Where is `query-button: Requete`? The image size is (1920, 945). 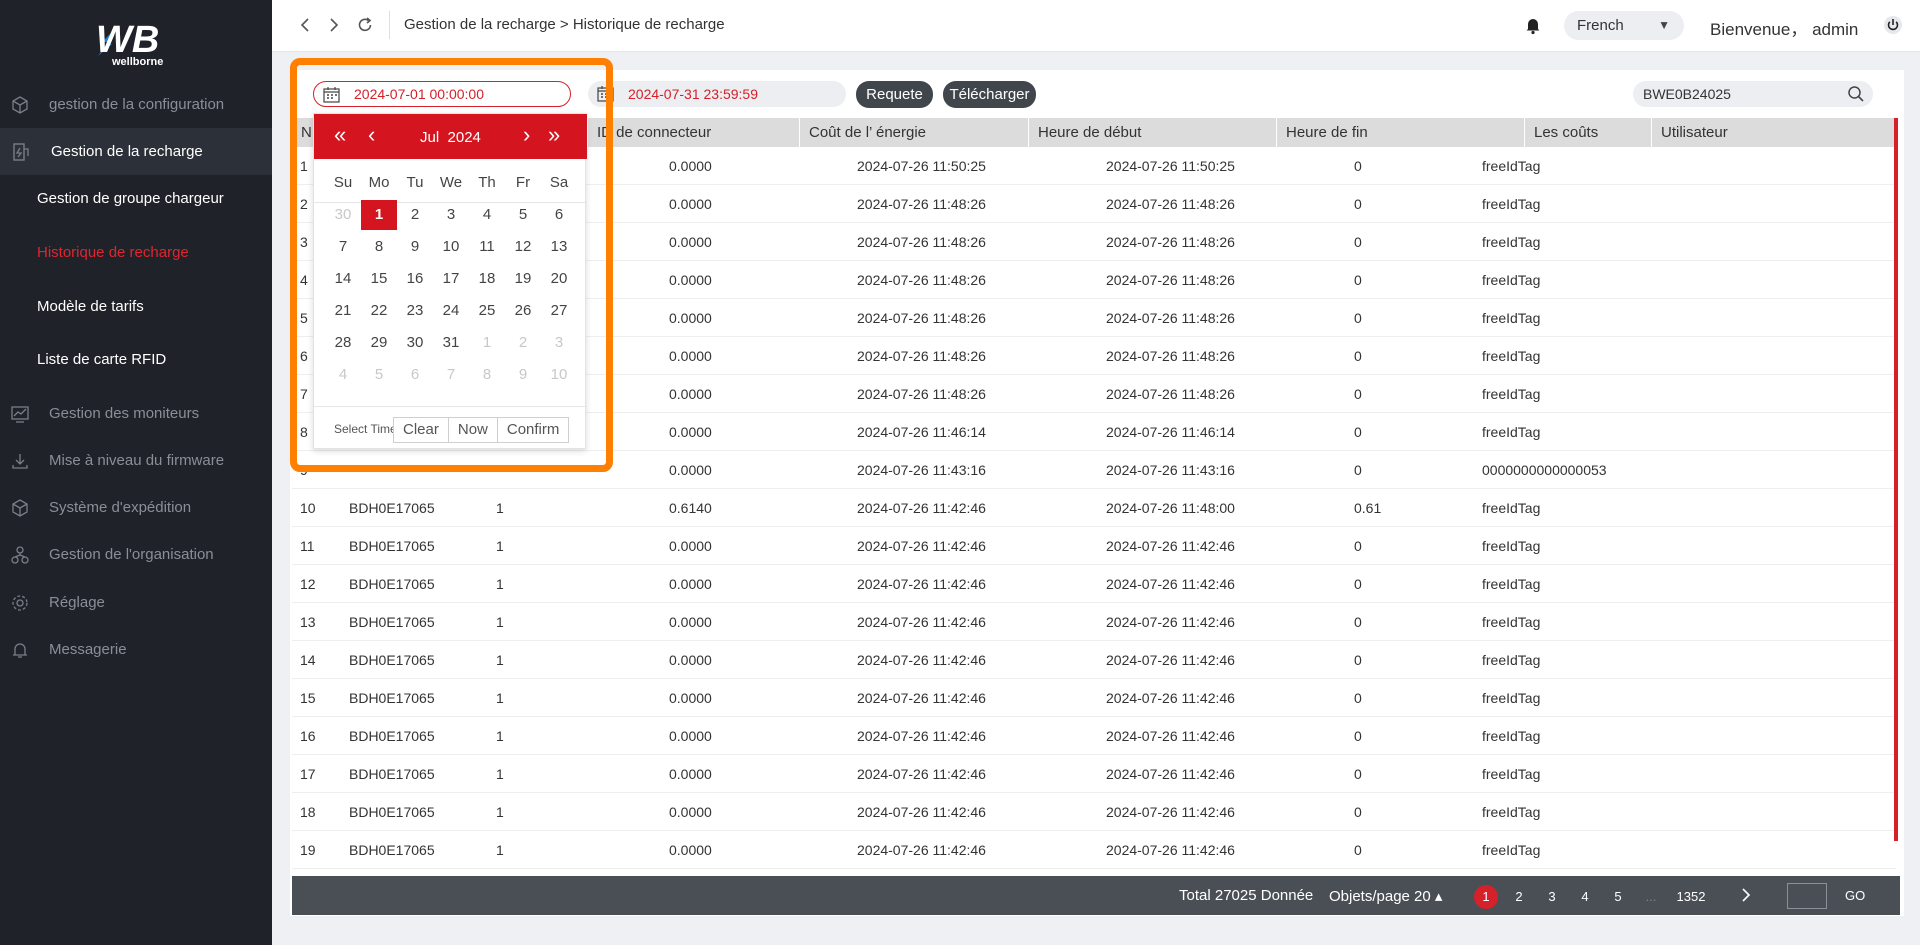 query-button: Requete is located at coordinates (894, 94).